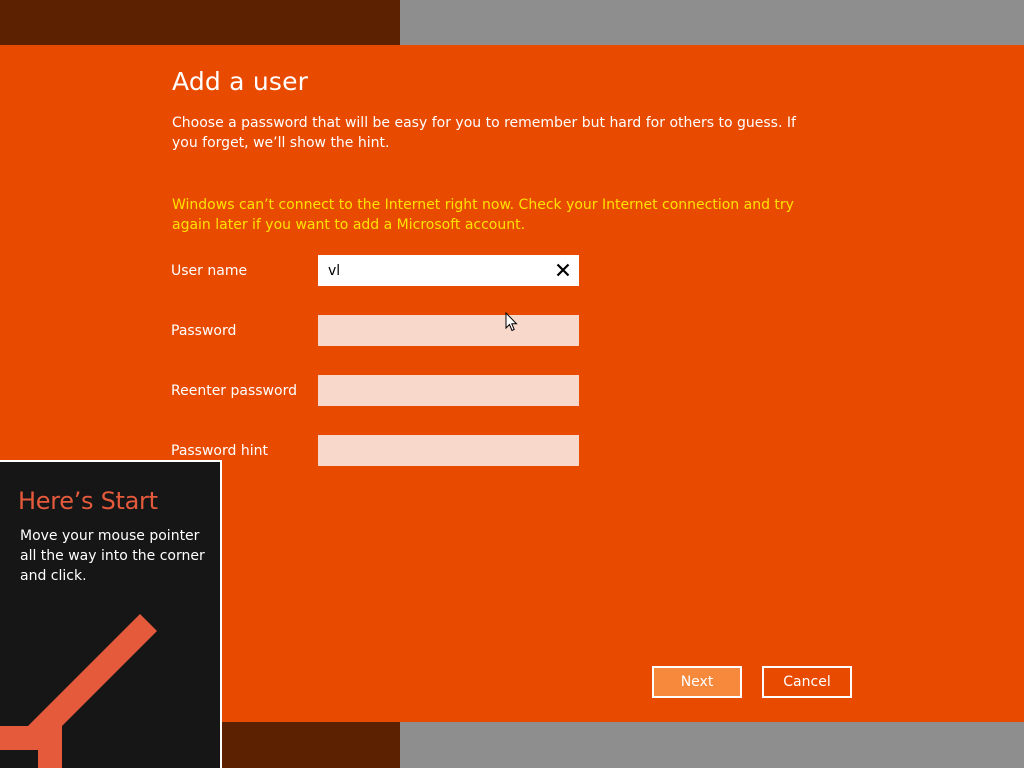 This screenshot has height=768, width=1024. What do you see at coordinates (712, 22) in the screenshot?
I see `background-top-right` at bounding box center [712, 22].